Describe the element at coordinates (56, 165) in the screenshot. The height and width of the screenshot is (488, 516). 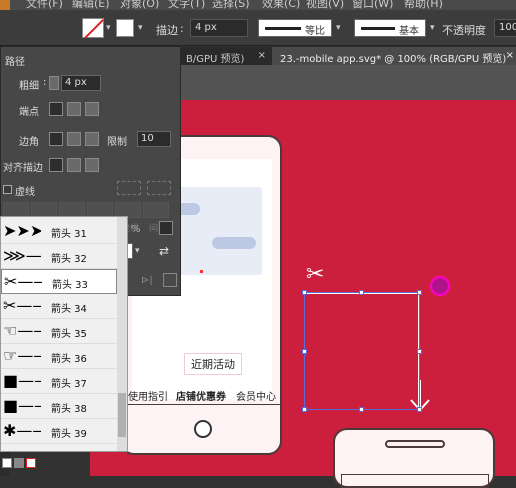
I see `align-center-icon` at that location.